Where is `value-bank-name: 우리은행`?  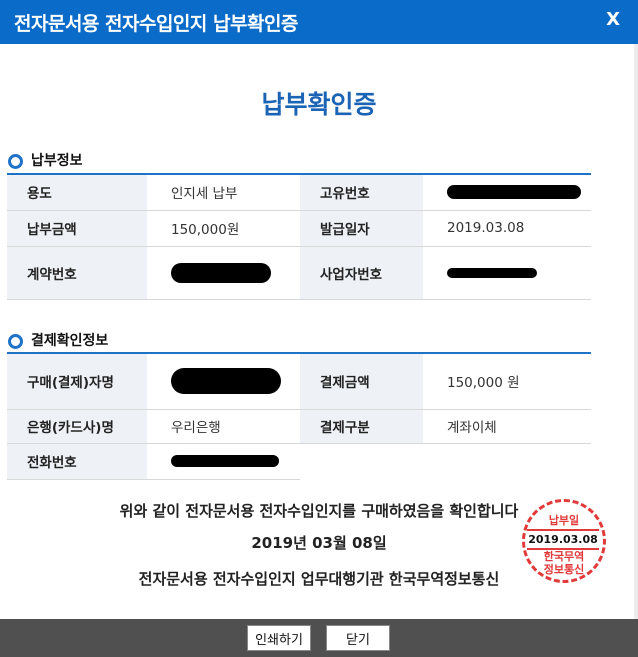
value-bank-name: 우리은행 is located at coordinates (223, 426).